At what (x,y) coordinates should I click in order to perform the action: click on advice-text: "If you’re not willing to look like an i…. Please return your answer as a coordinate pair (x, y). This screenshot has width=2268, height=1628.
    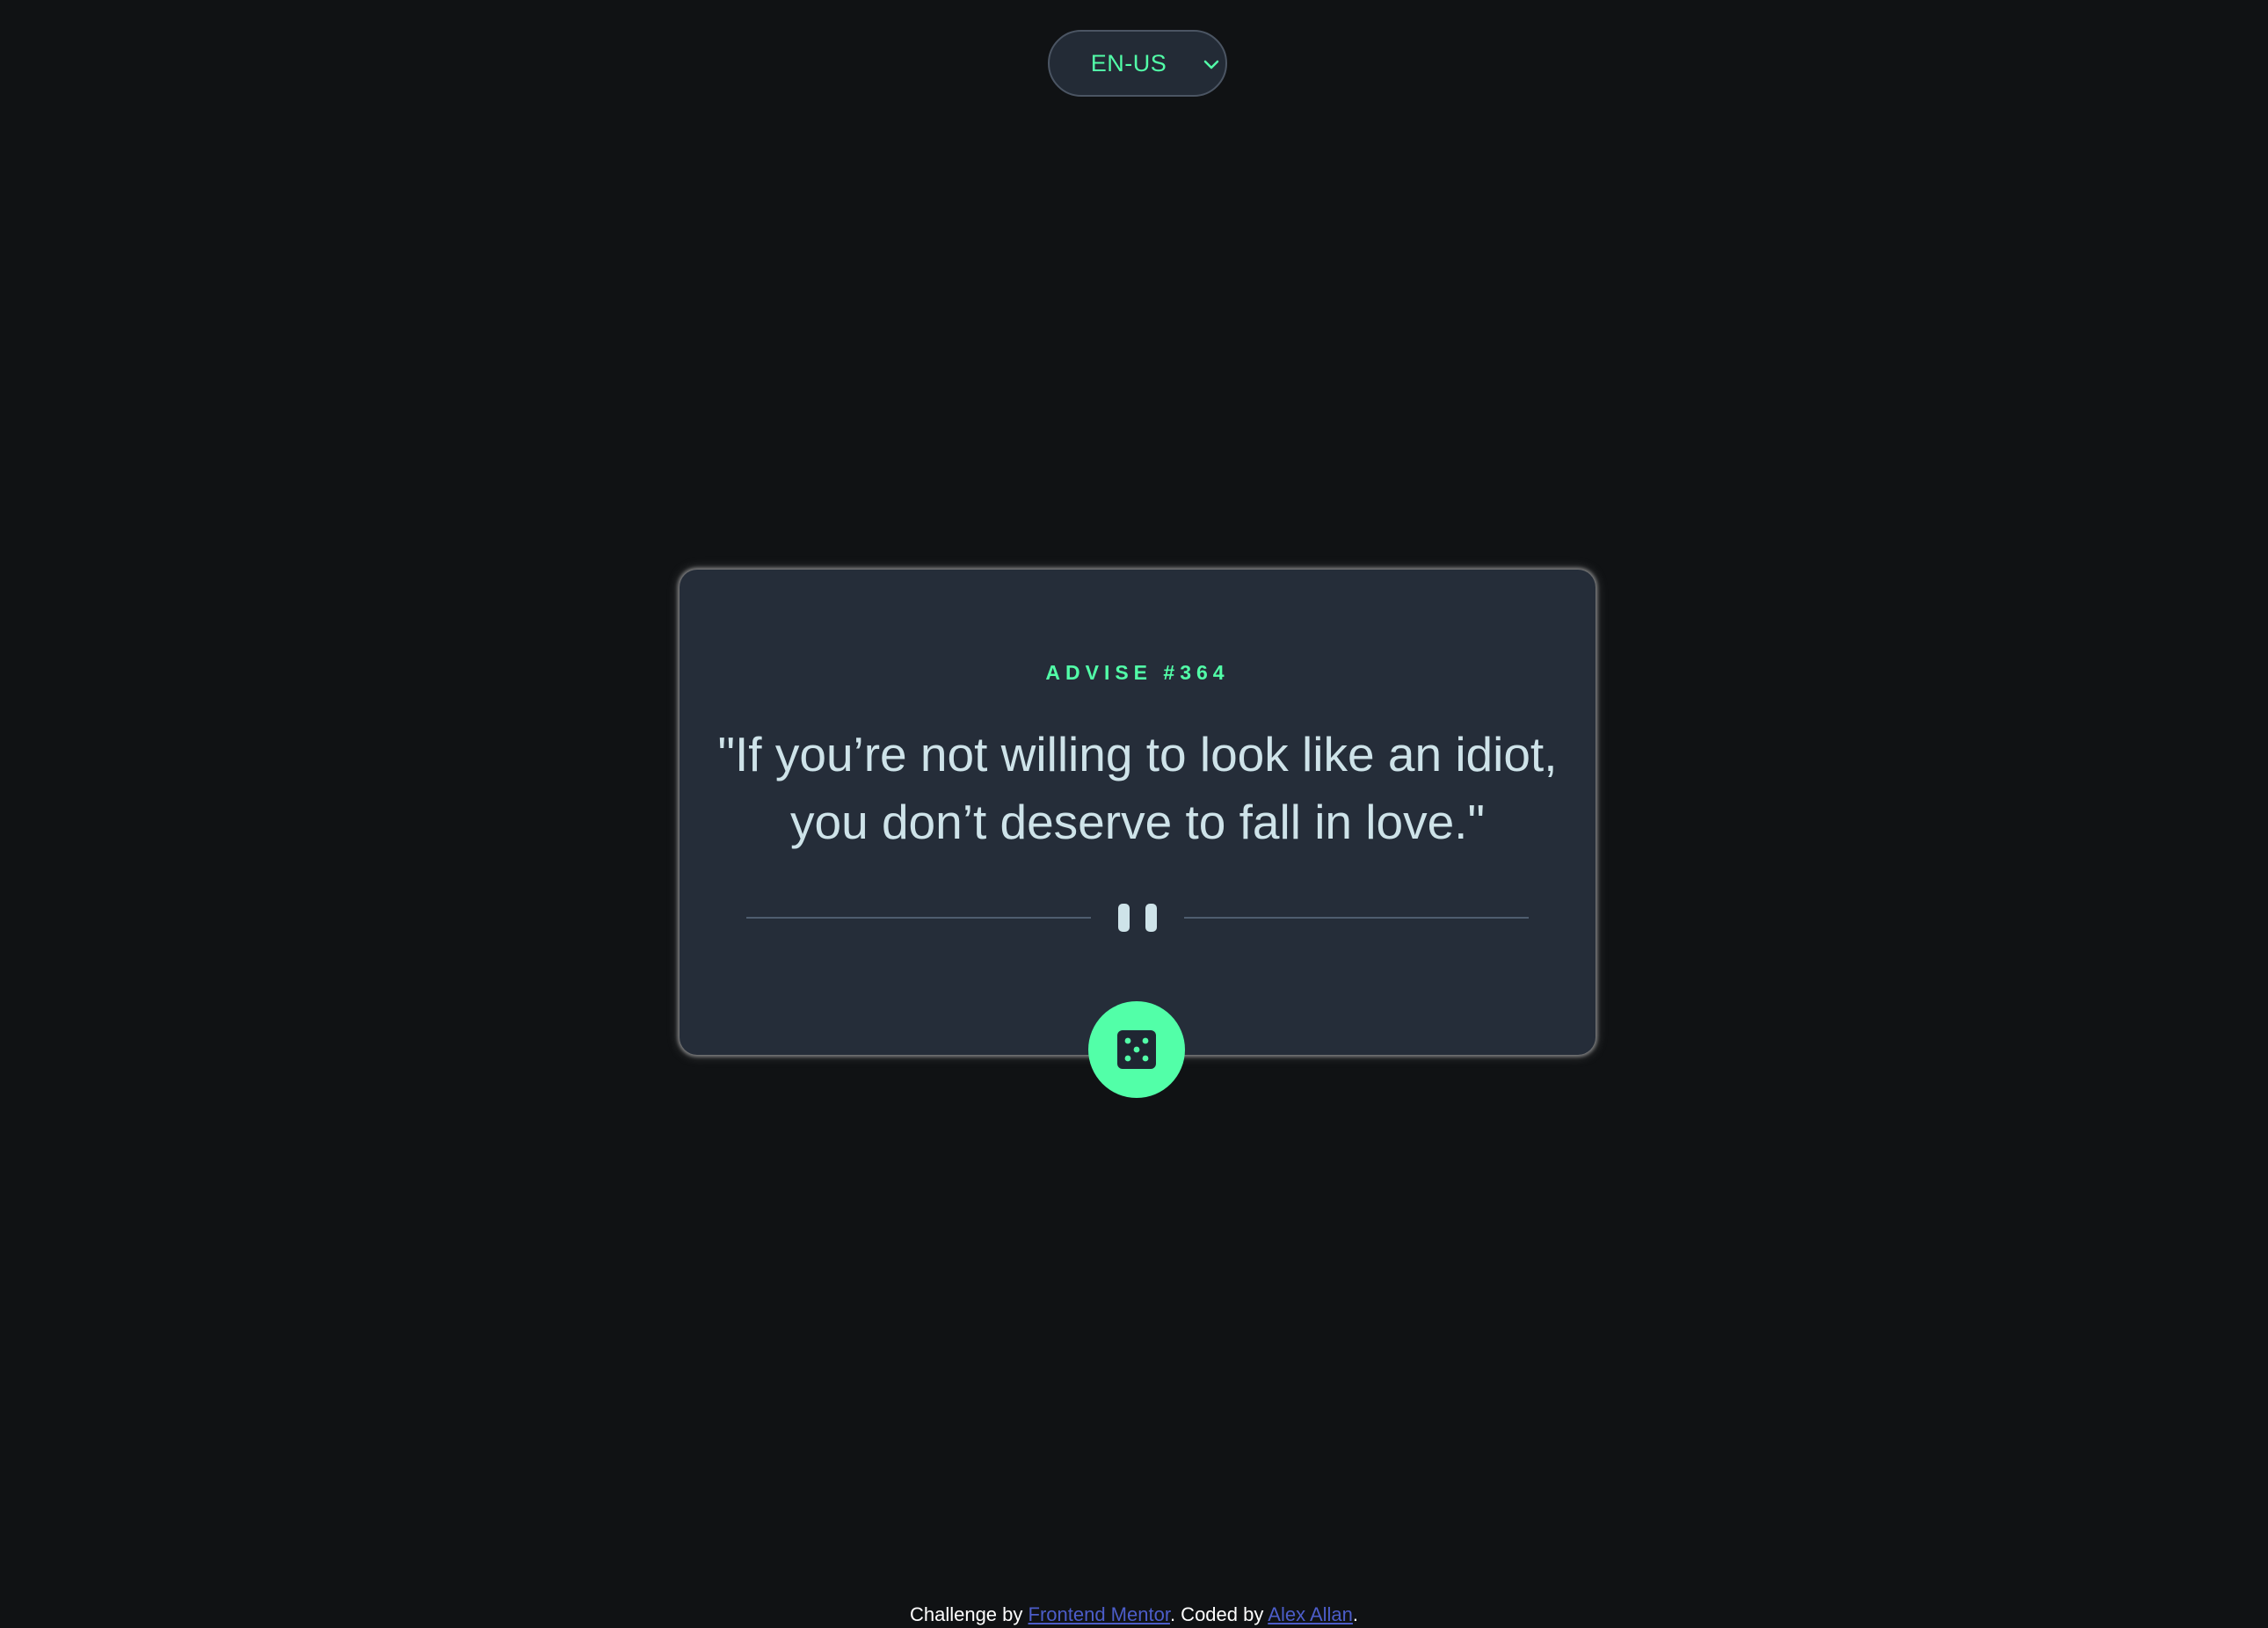
    Looking at the image, I should click on (1137, 788).